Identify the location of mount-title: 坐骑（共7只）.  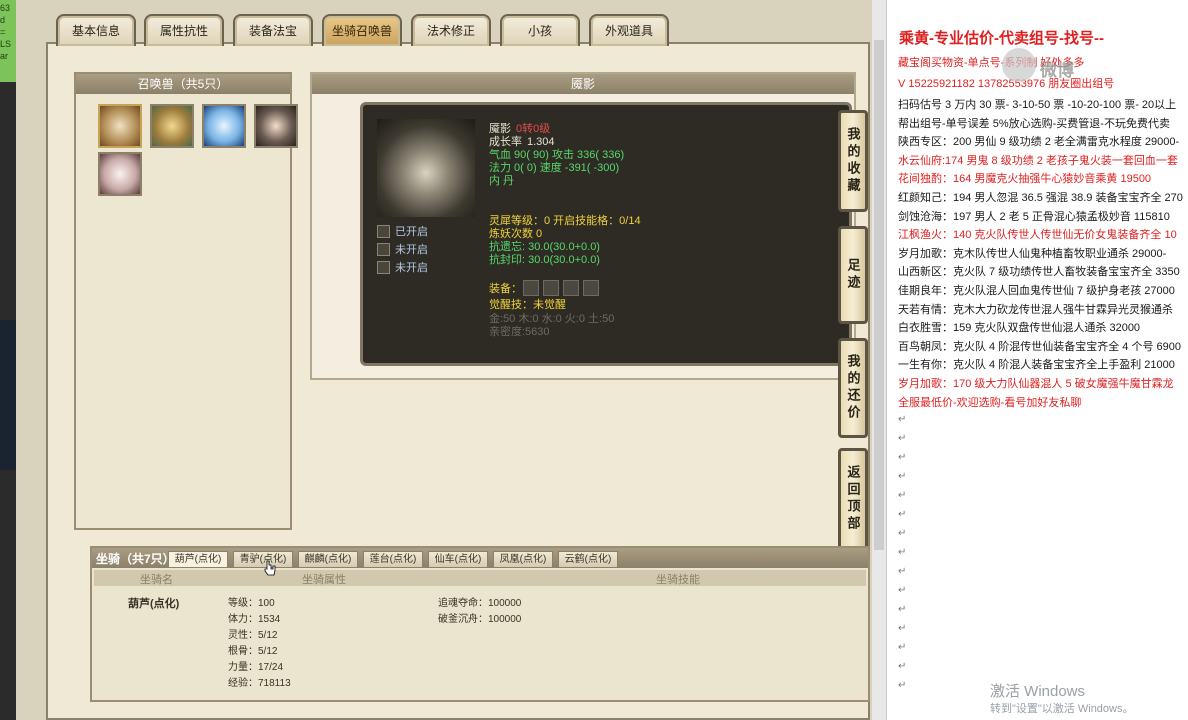
(135, 559).